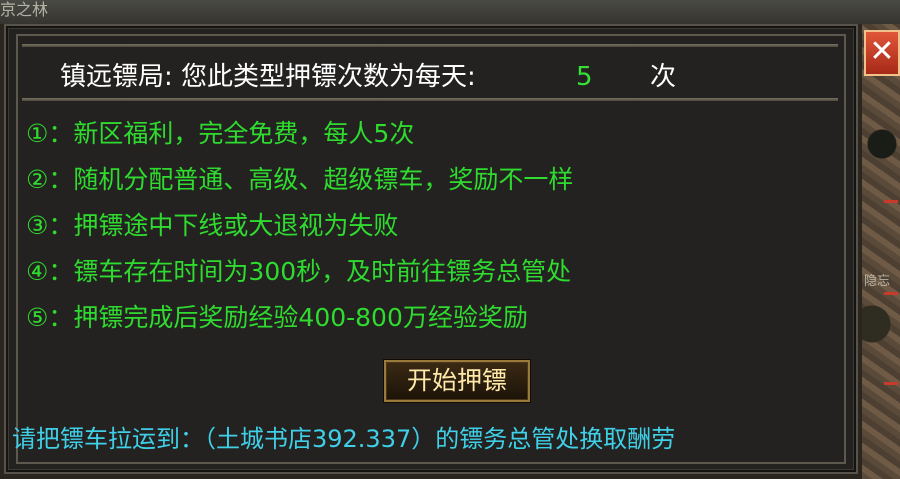  I want to click on background-top-strip: 京之林, so click(450, 12).